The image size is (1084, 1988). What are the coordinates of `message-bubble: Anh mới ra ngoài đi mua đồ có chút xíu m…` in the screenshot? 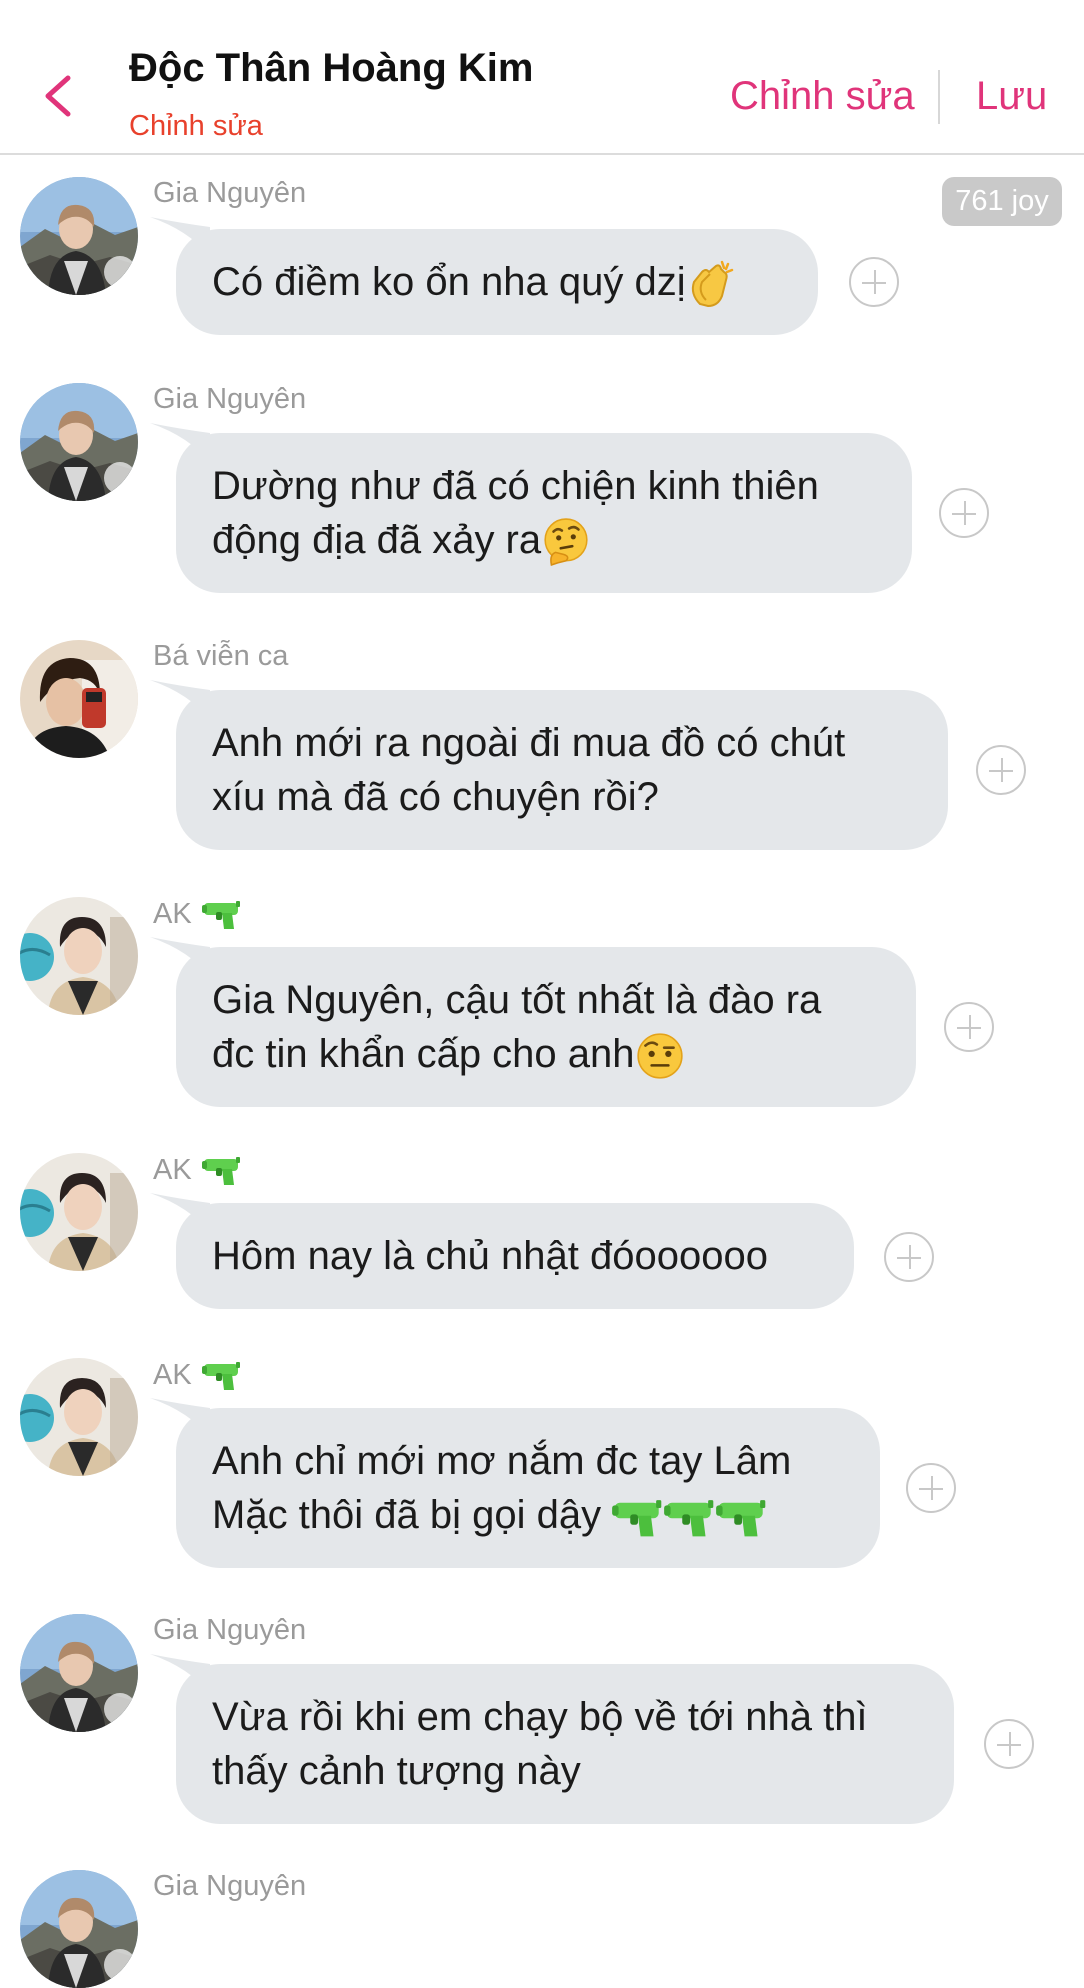 It's located at (562, 770).